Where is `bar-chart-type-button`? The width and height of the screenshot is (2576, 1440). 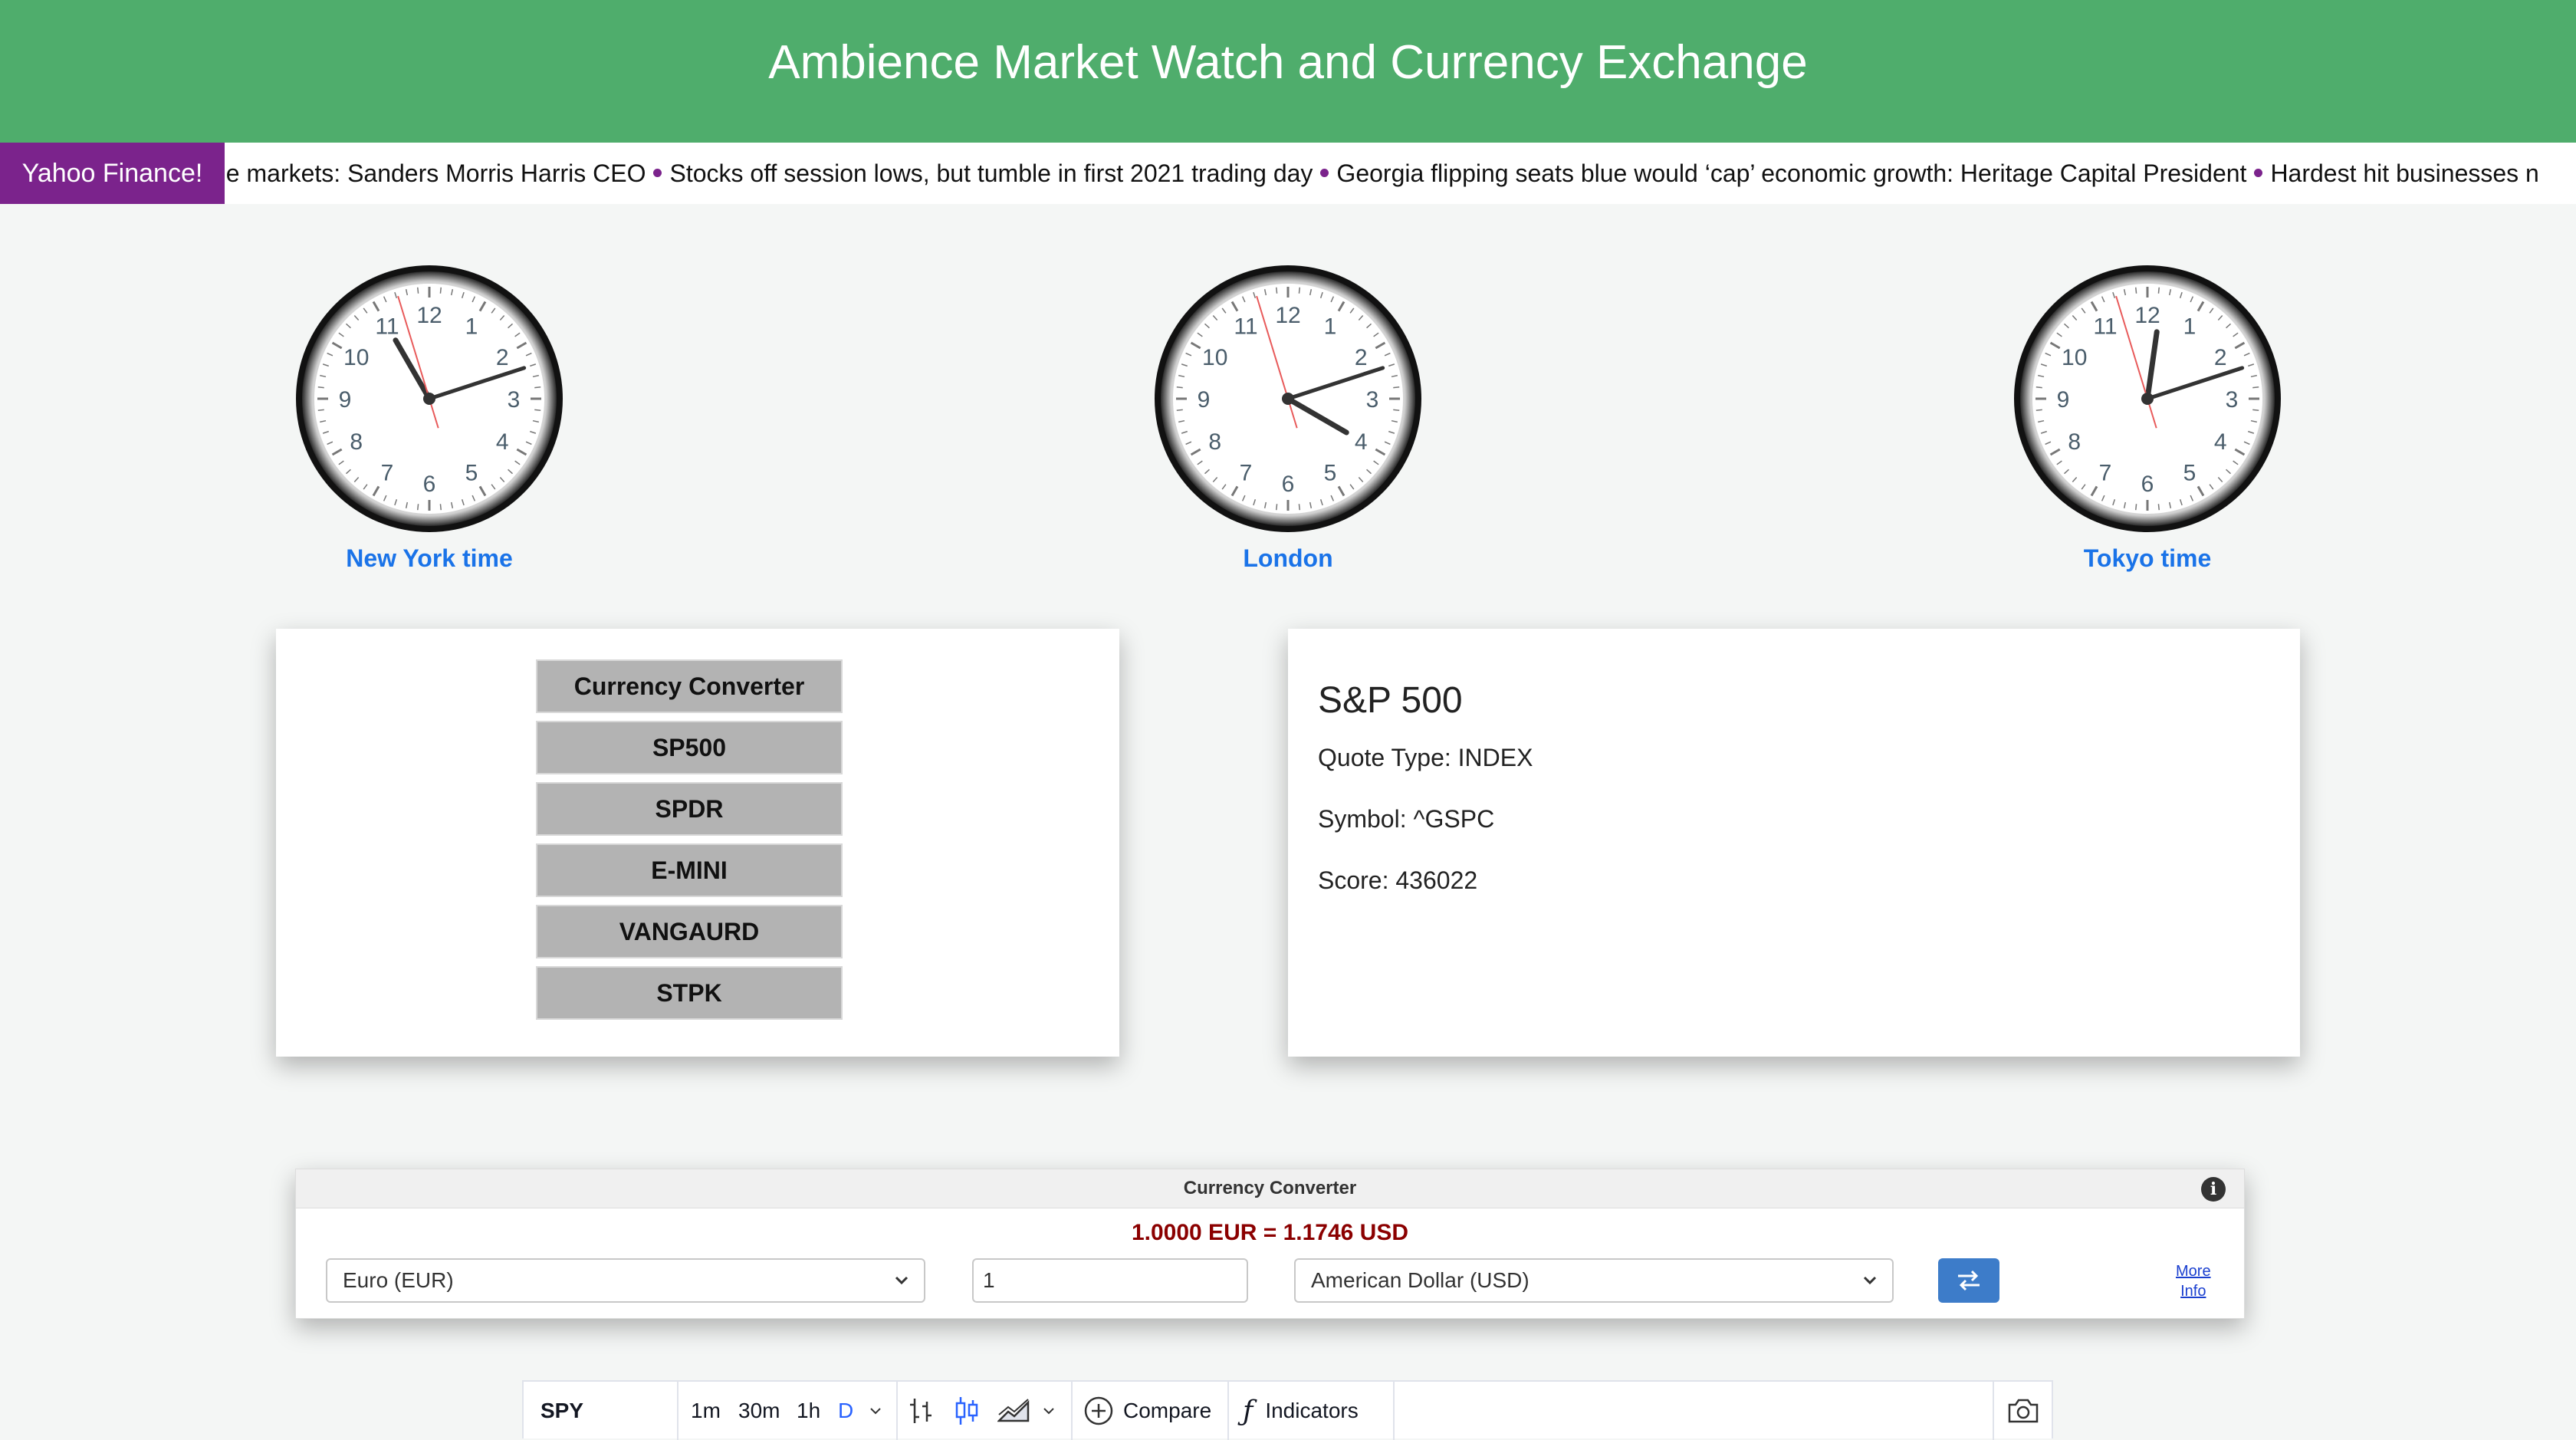 bar-chart-type-button is located at coordinates (921, 1411).